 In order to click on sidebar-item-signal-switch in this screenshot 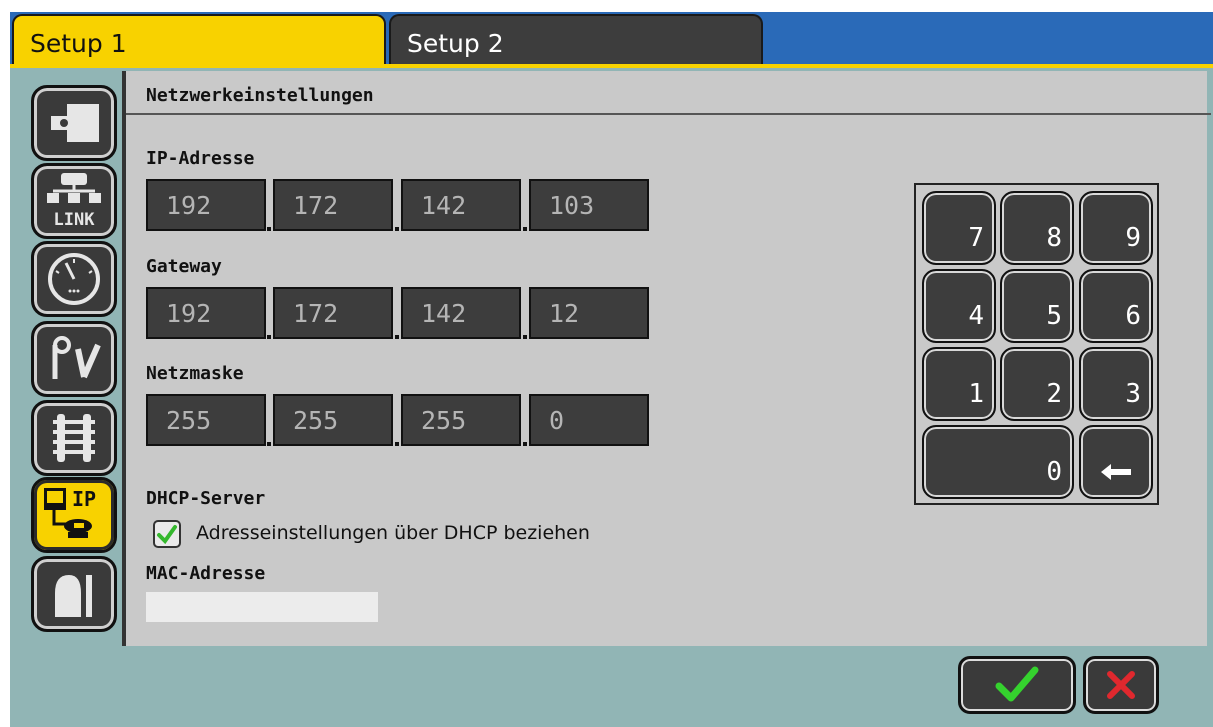, I will do `click(74, 359)`.